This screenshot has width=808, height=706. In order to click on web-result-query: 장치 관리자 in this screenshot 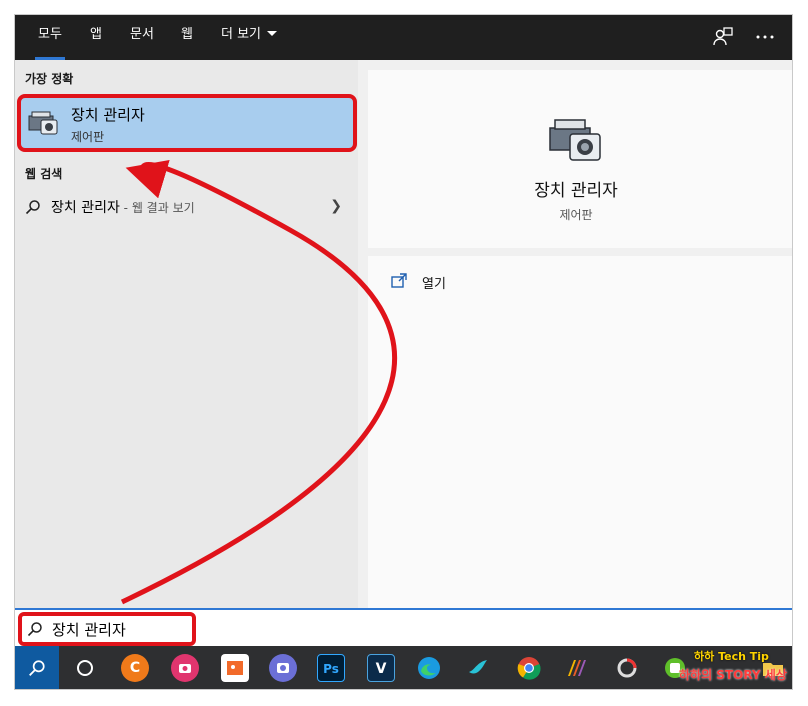, I will do `click(85, 208)`.